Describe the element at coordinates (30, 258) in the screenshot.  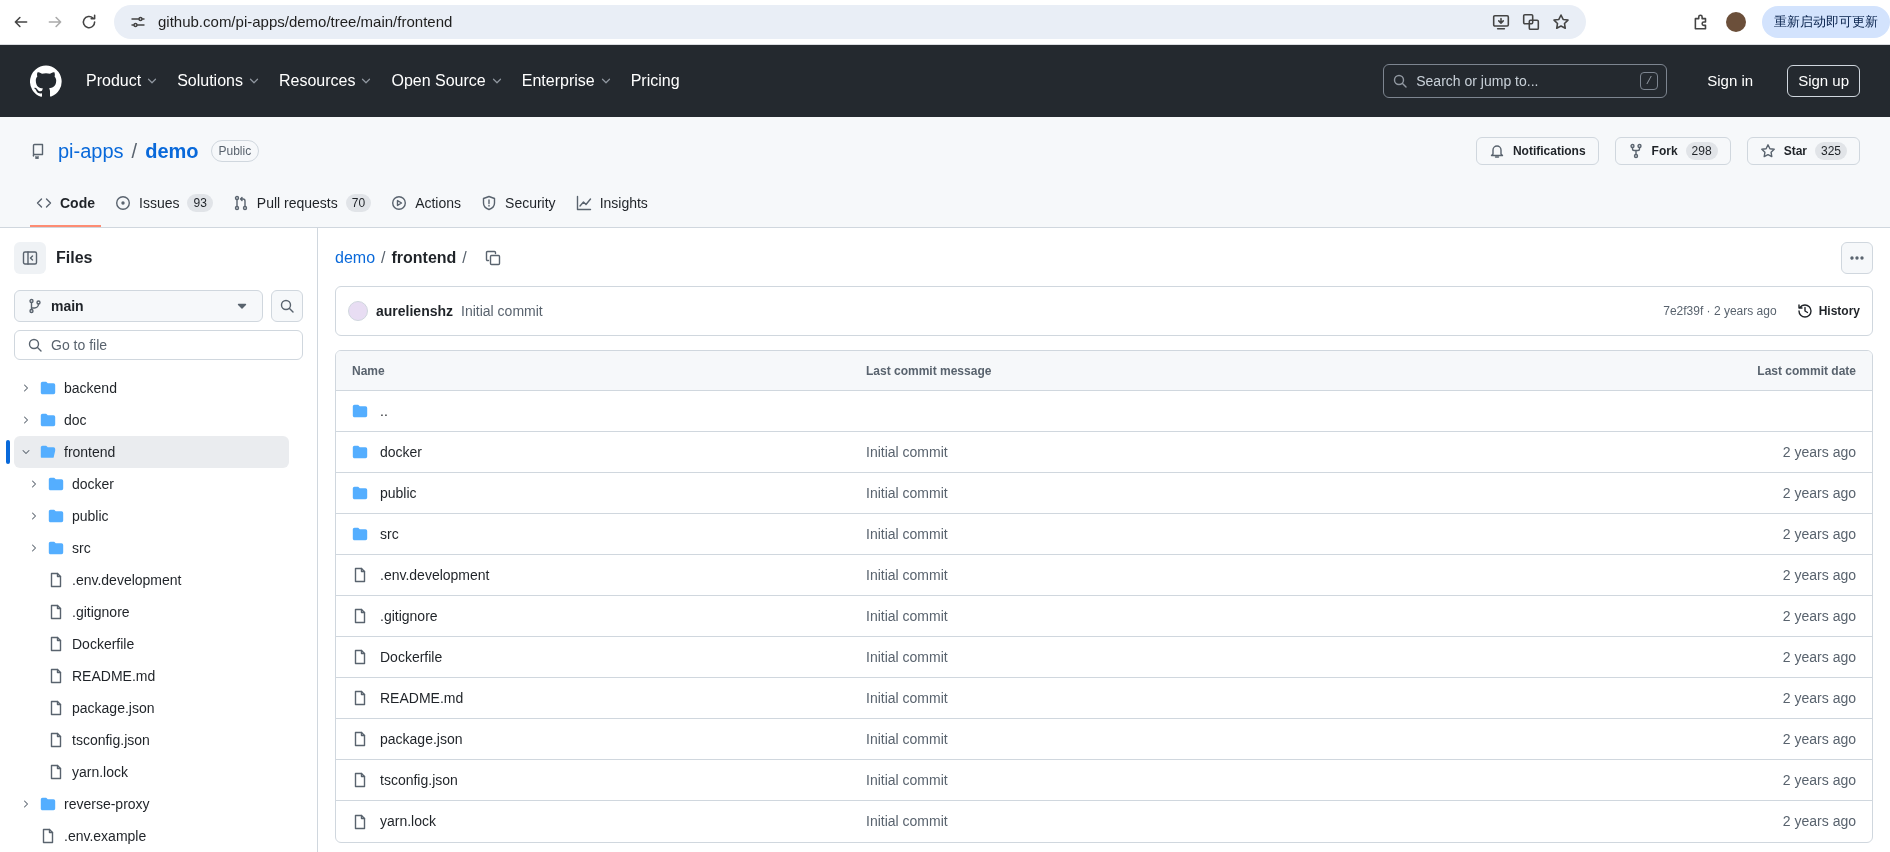
I see `collapse-panel-button` at that location.